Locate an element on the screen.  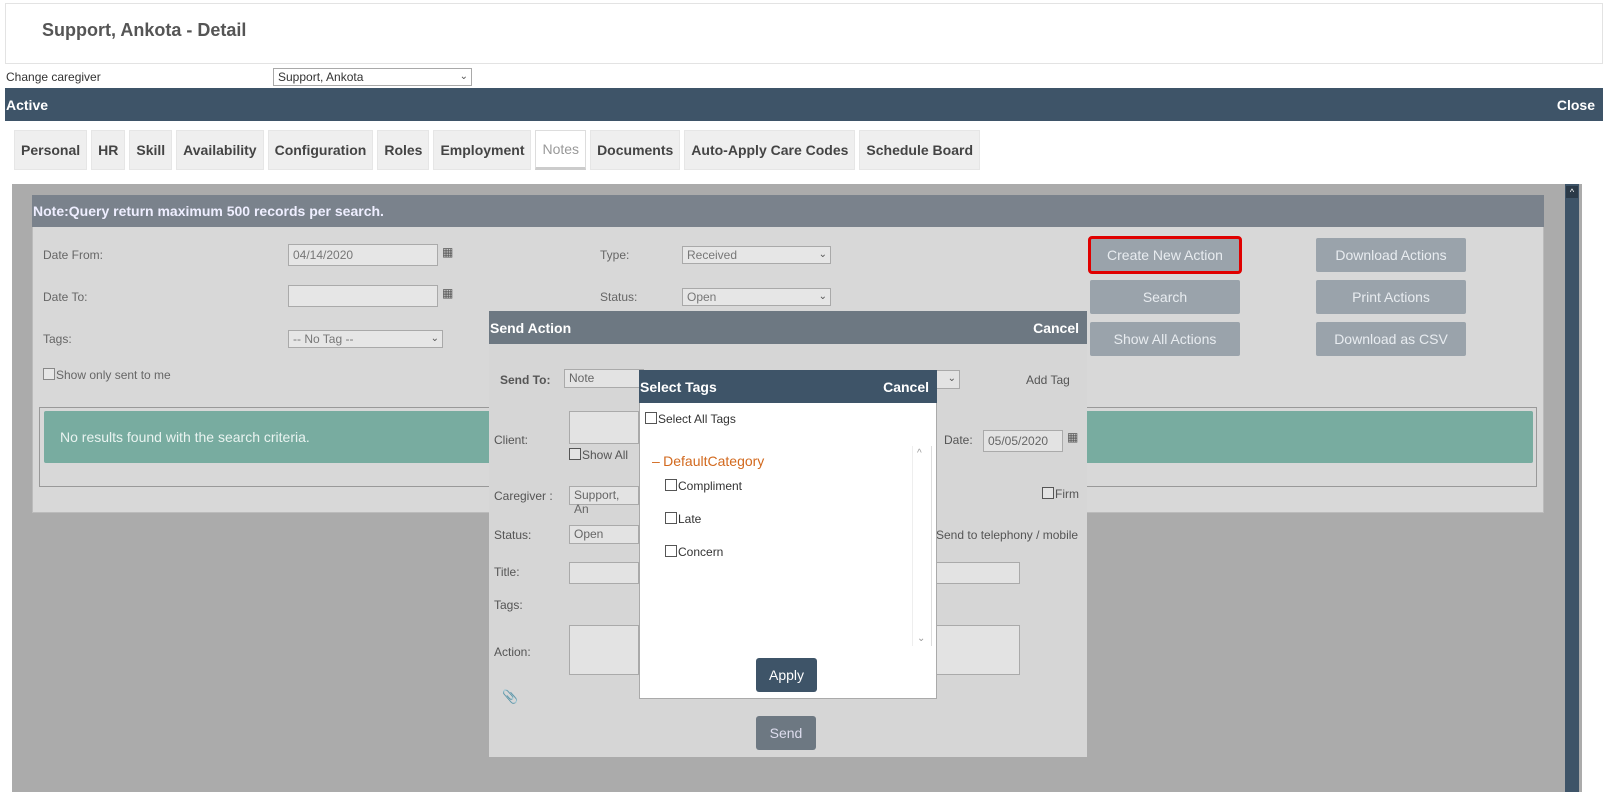
tag-item: Compliment is located at coordinates (703, 486).